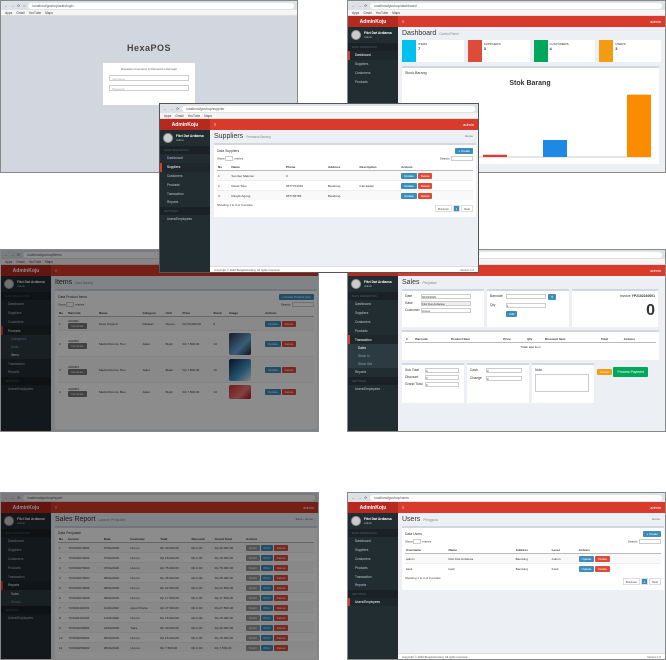 The image size is (666, 660). What do you see at coordinates (24, 6) in the screenshot?
I see `home-icon: ⌂` at bounding box center [24, 6].